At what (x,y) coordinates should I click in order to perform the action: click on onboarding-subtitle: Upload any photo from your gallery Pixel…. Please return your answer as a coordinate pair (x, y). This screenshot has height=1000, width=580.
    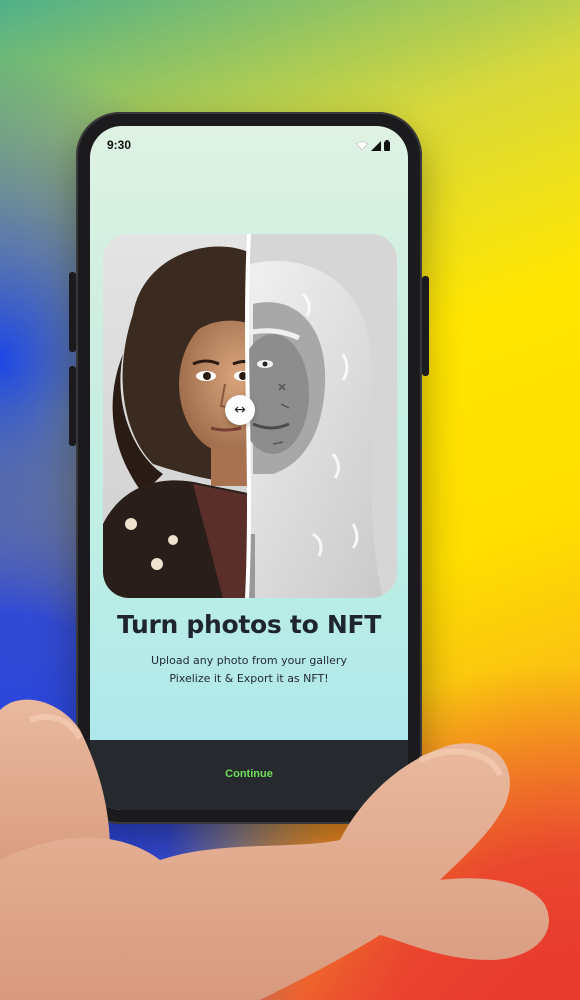
    Looking at the image, I should click on (249, 670).